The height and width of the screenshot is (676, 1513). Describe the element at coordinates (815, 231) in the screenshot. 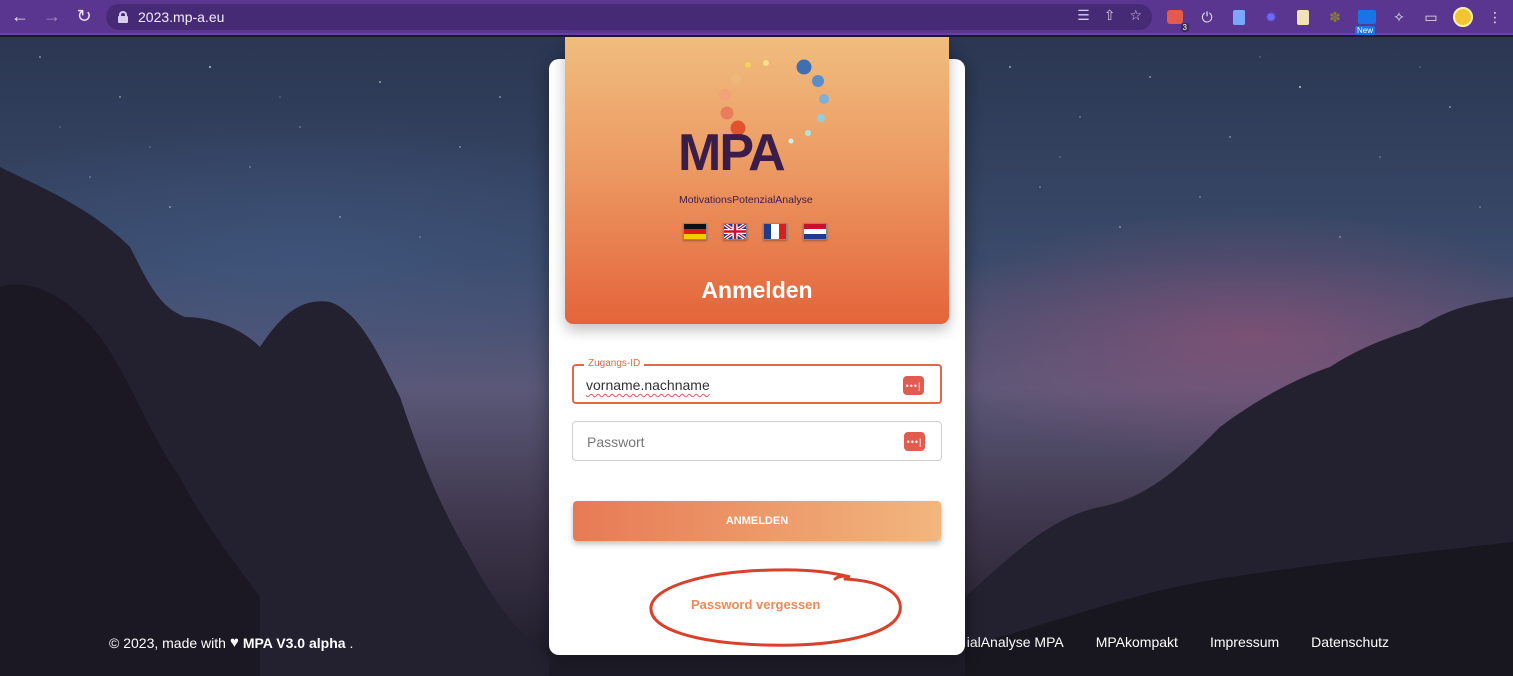

I see `dutch-flag-icon` at that location.